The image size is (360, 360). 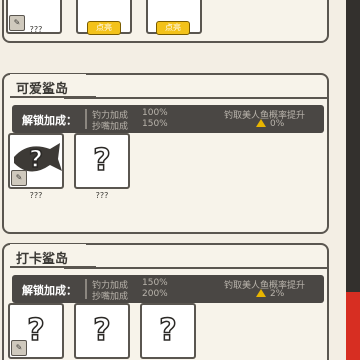 I want to click on unlock-bonus-bar: 解锁加成： 钓力加成 100% 抄嘴加成 150% 钓取美人鱼概率提升 0%, so click(x=168, y=119).